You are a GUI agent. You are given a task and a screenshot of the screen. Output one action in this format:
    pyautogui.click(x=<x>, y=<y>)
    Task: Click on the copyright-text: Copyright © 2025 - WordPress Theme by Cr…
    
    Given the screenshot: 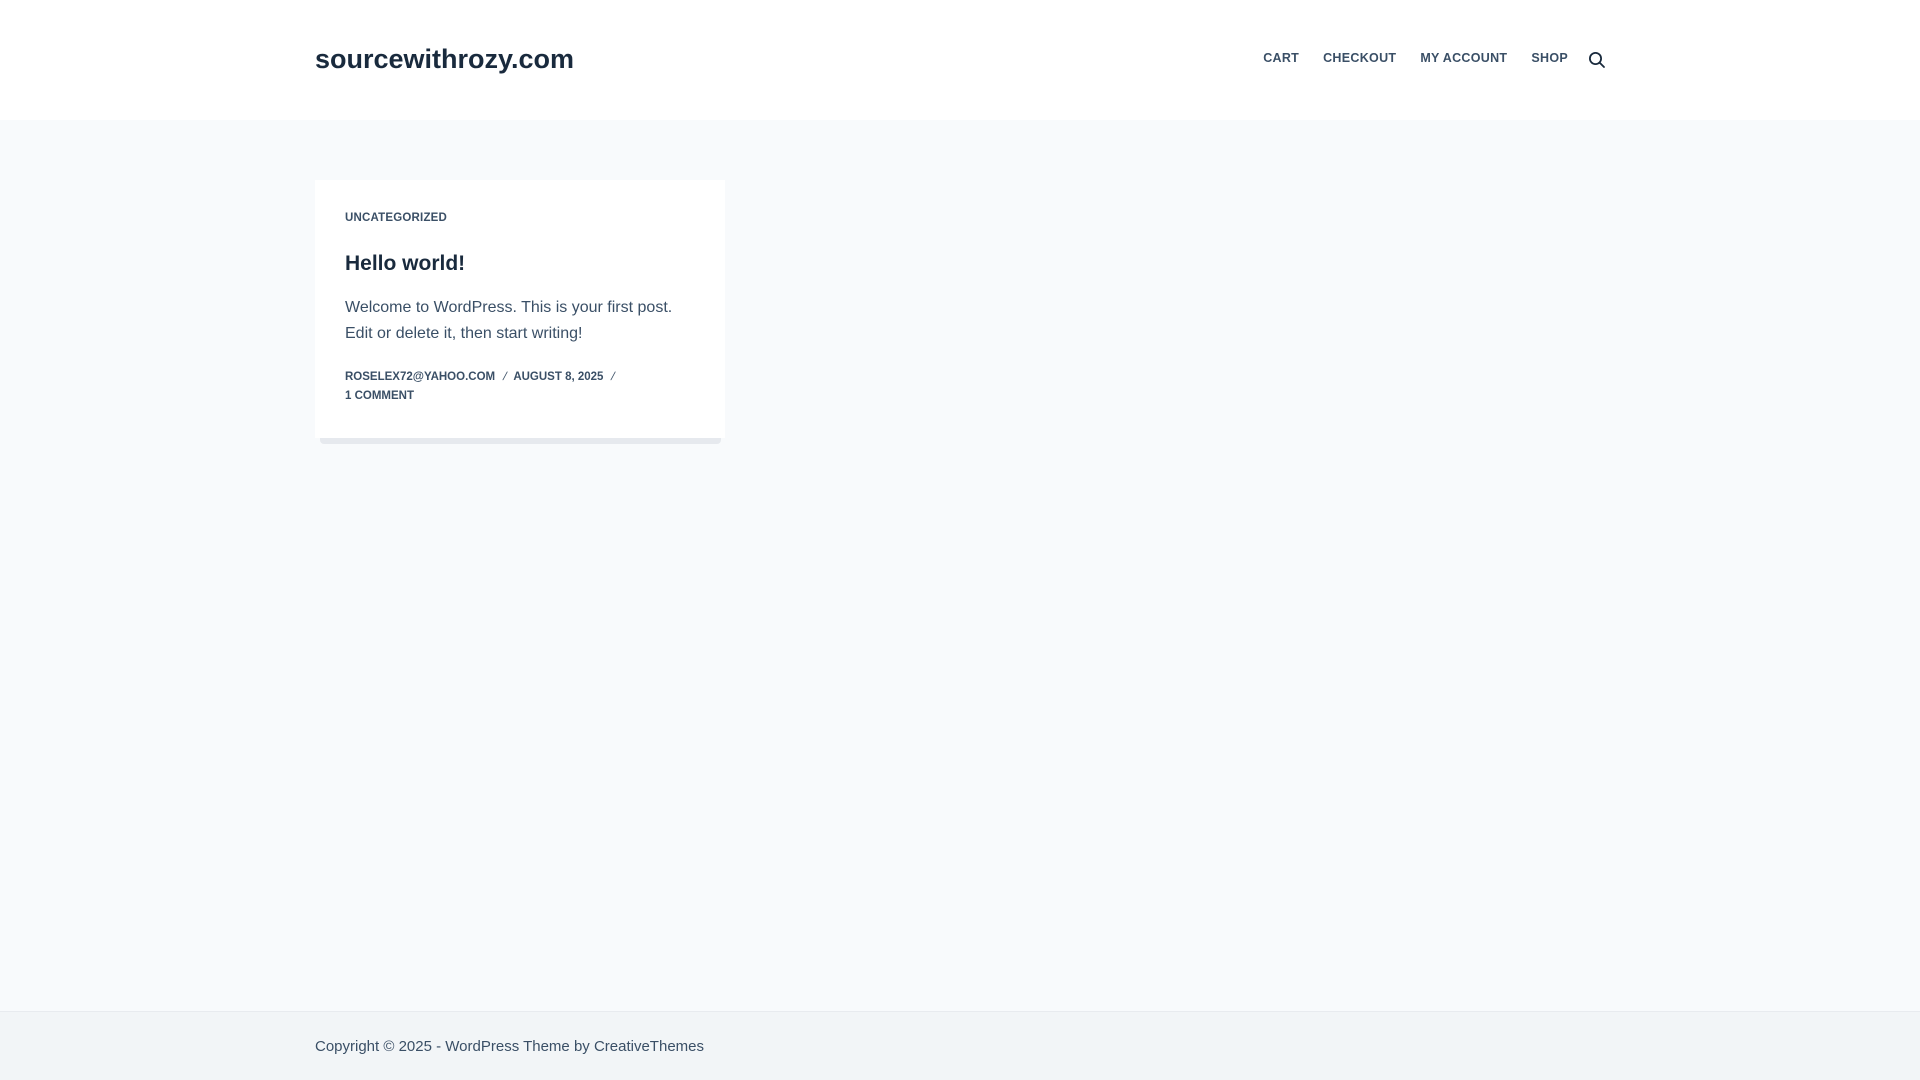 What is the action you would take?
    pyautogui.click(x=509, y=1047)
    